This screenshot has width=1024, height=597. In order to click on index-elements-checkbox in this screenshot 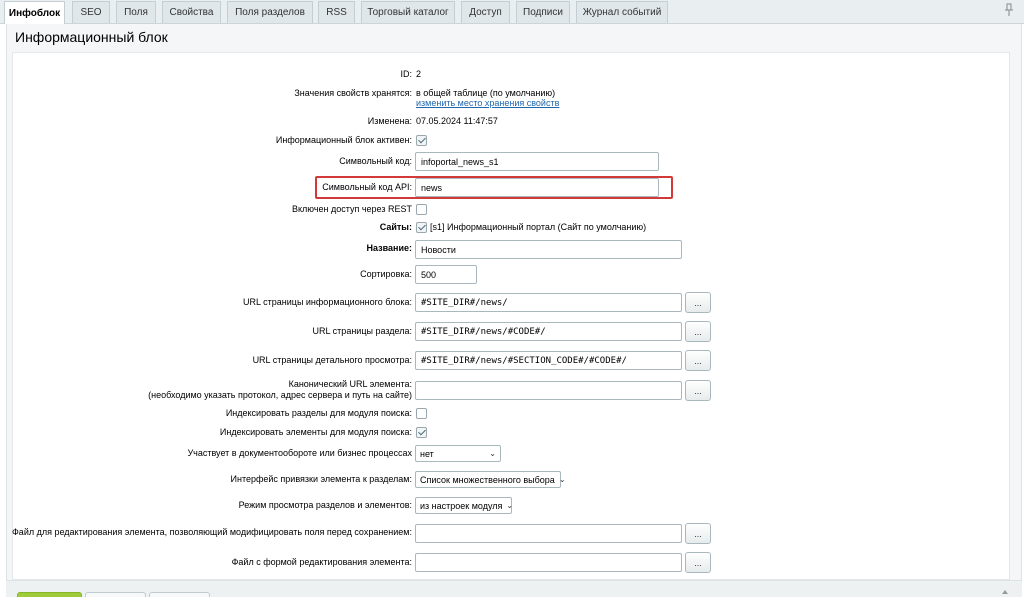, I will do `click(421, 432)`.